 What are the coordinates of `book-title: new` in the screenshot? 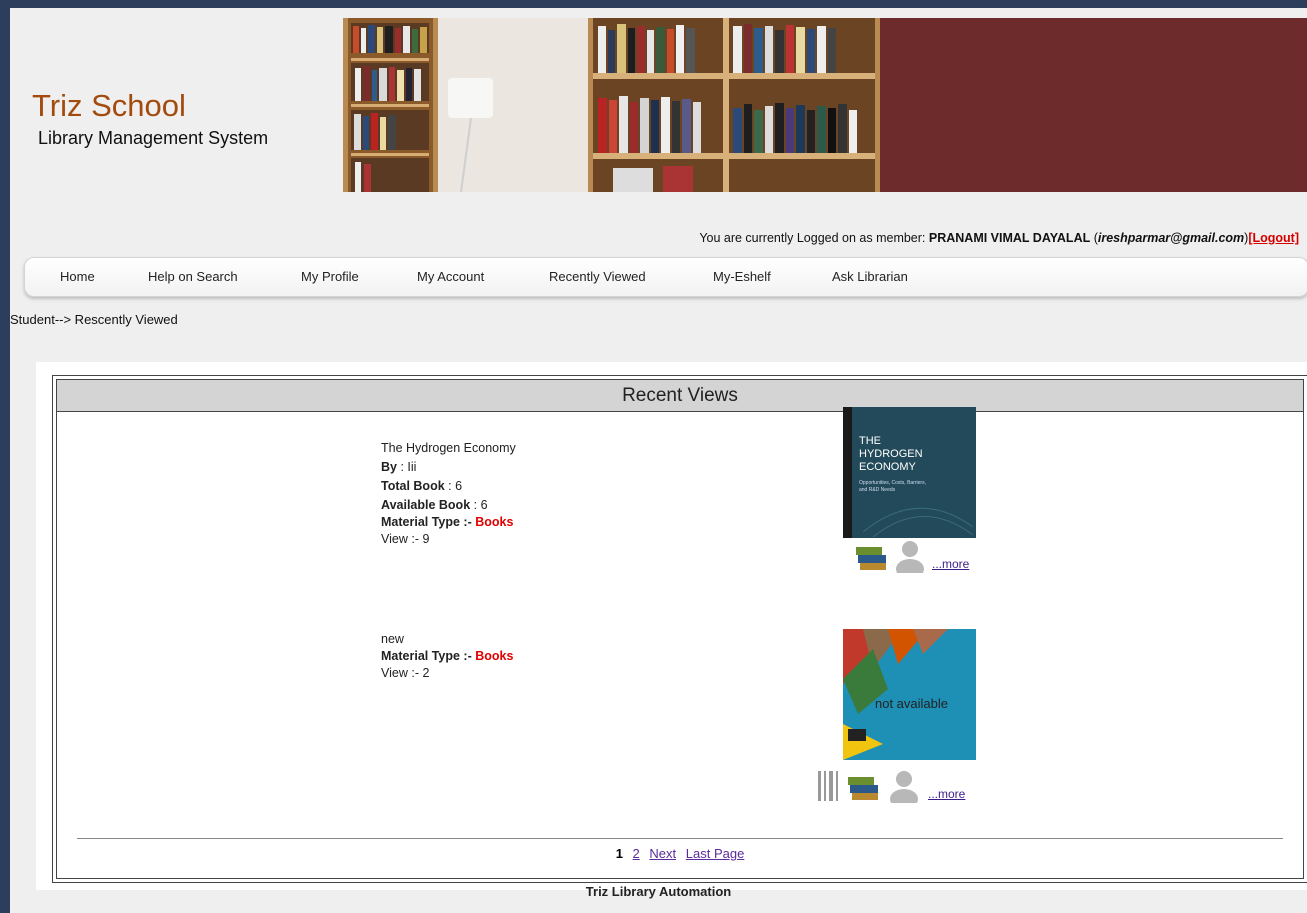 It's located at (447, 639).